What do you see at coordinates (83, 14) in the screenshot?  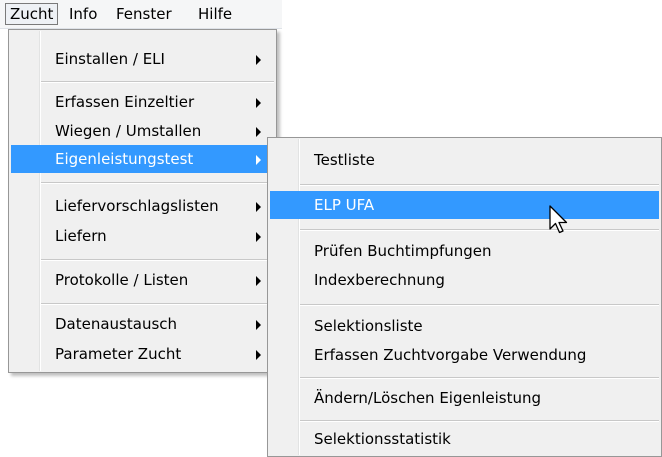 I see `menubar-item-info: Info` at bounding box center [83, 14].